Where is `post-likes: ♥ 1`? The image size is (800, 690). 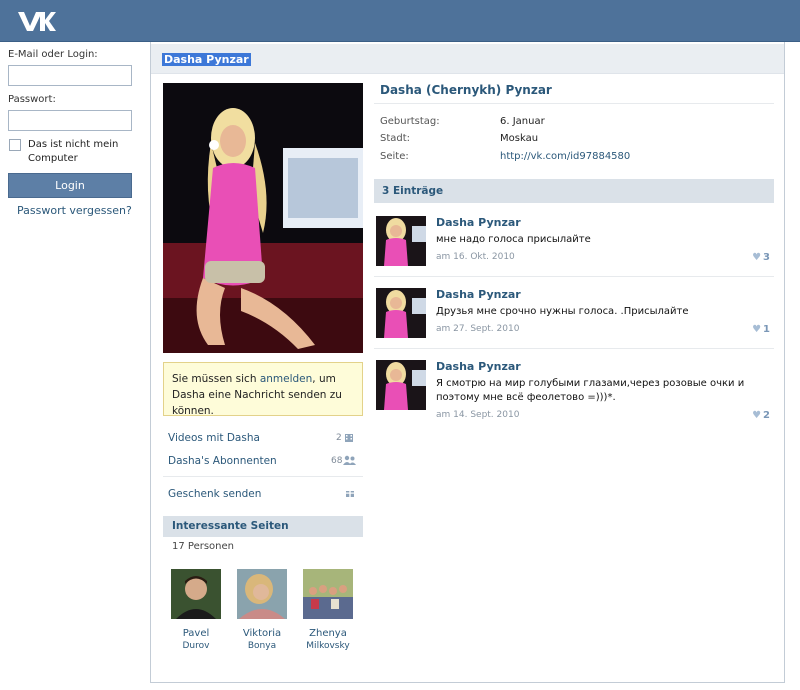
post-likes: ♥ 1 is located at coordinates (761, 329).